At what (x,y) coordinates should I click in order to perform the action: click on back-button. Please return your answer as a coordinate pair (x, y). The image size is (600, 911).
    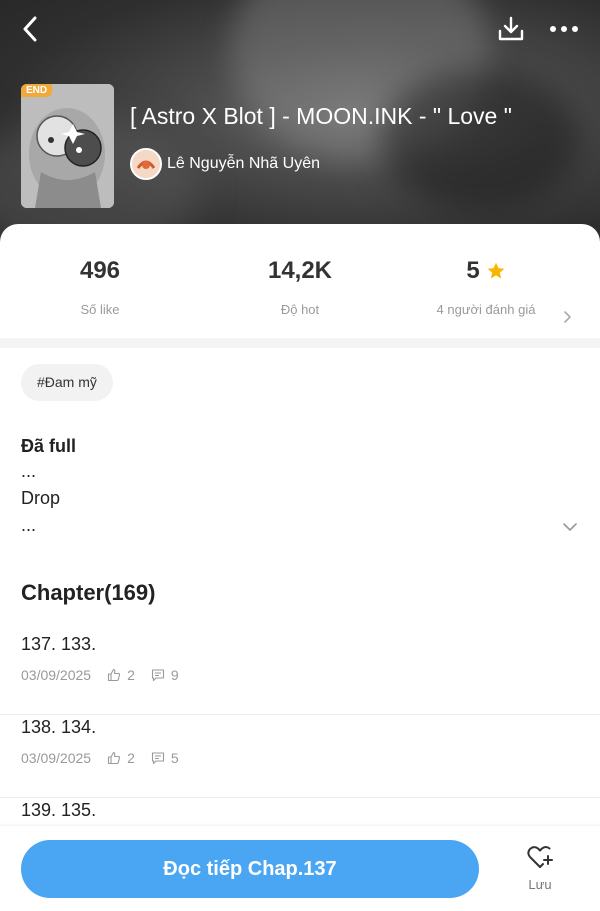
    Looking at the image, I should click on (30, 29).